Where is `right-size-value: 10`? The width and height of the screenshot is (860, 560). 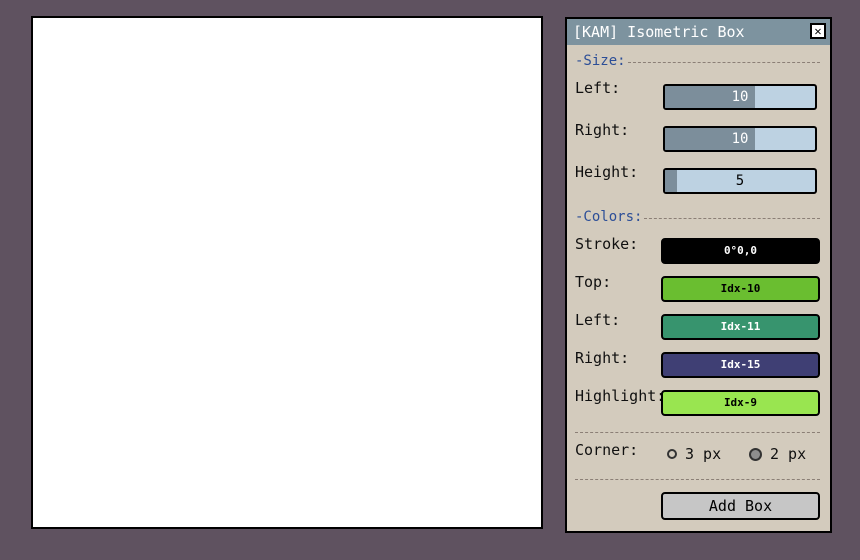 right-size-value: 10 is located at coordinates (740, 139).